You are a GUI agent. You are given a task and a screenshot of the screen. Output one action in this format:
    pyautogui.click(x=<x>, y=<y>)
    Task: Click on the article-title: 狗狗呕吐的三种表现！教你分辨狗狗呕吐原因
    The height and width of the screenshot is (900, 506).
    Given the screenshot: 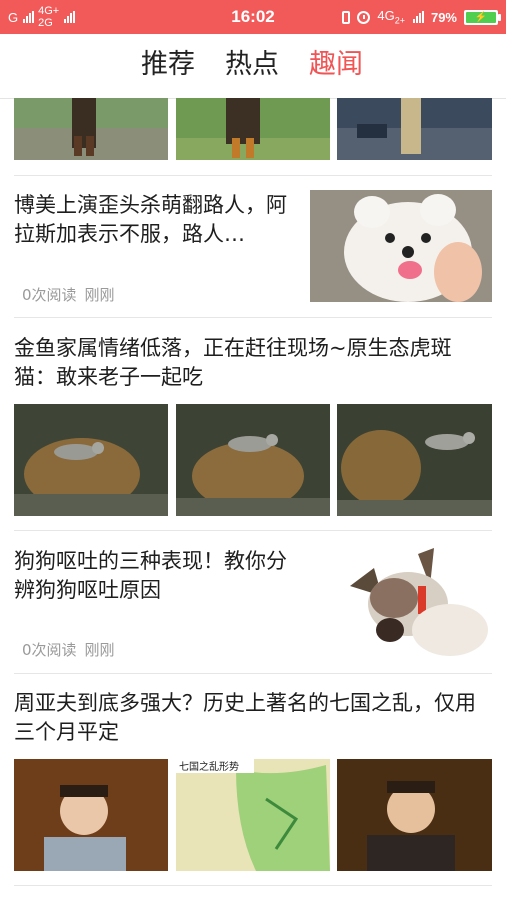 What is the action you would take?
    pyautogui.click(x=150, y=575)
    